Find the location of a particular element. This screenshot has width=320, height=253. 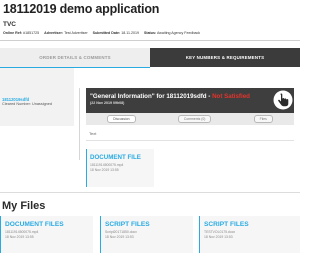

card-filename: Script20171850.docx is located at coordinates (149, 232).